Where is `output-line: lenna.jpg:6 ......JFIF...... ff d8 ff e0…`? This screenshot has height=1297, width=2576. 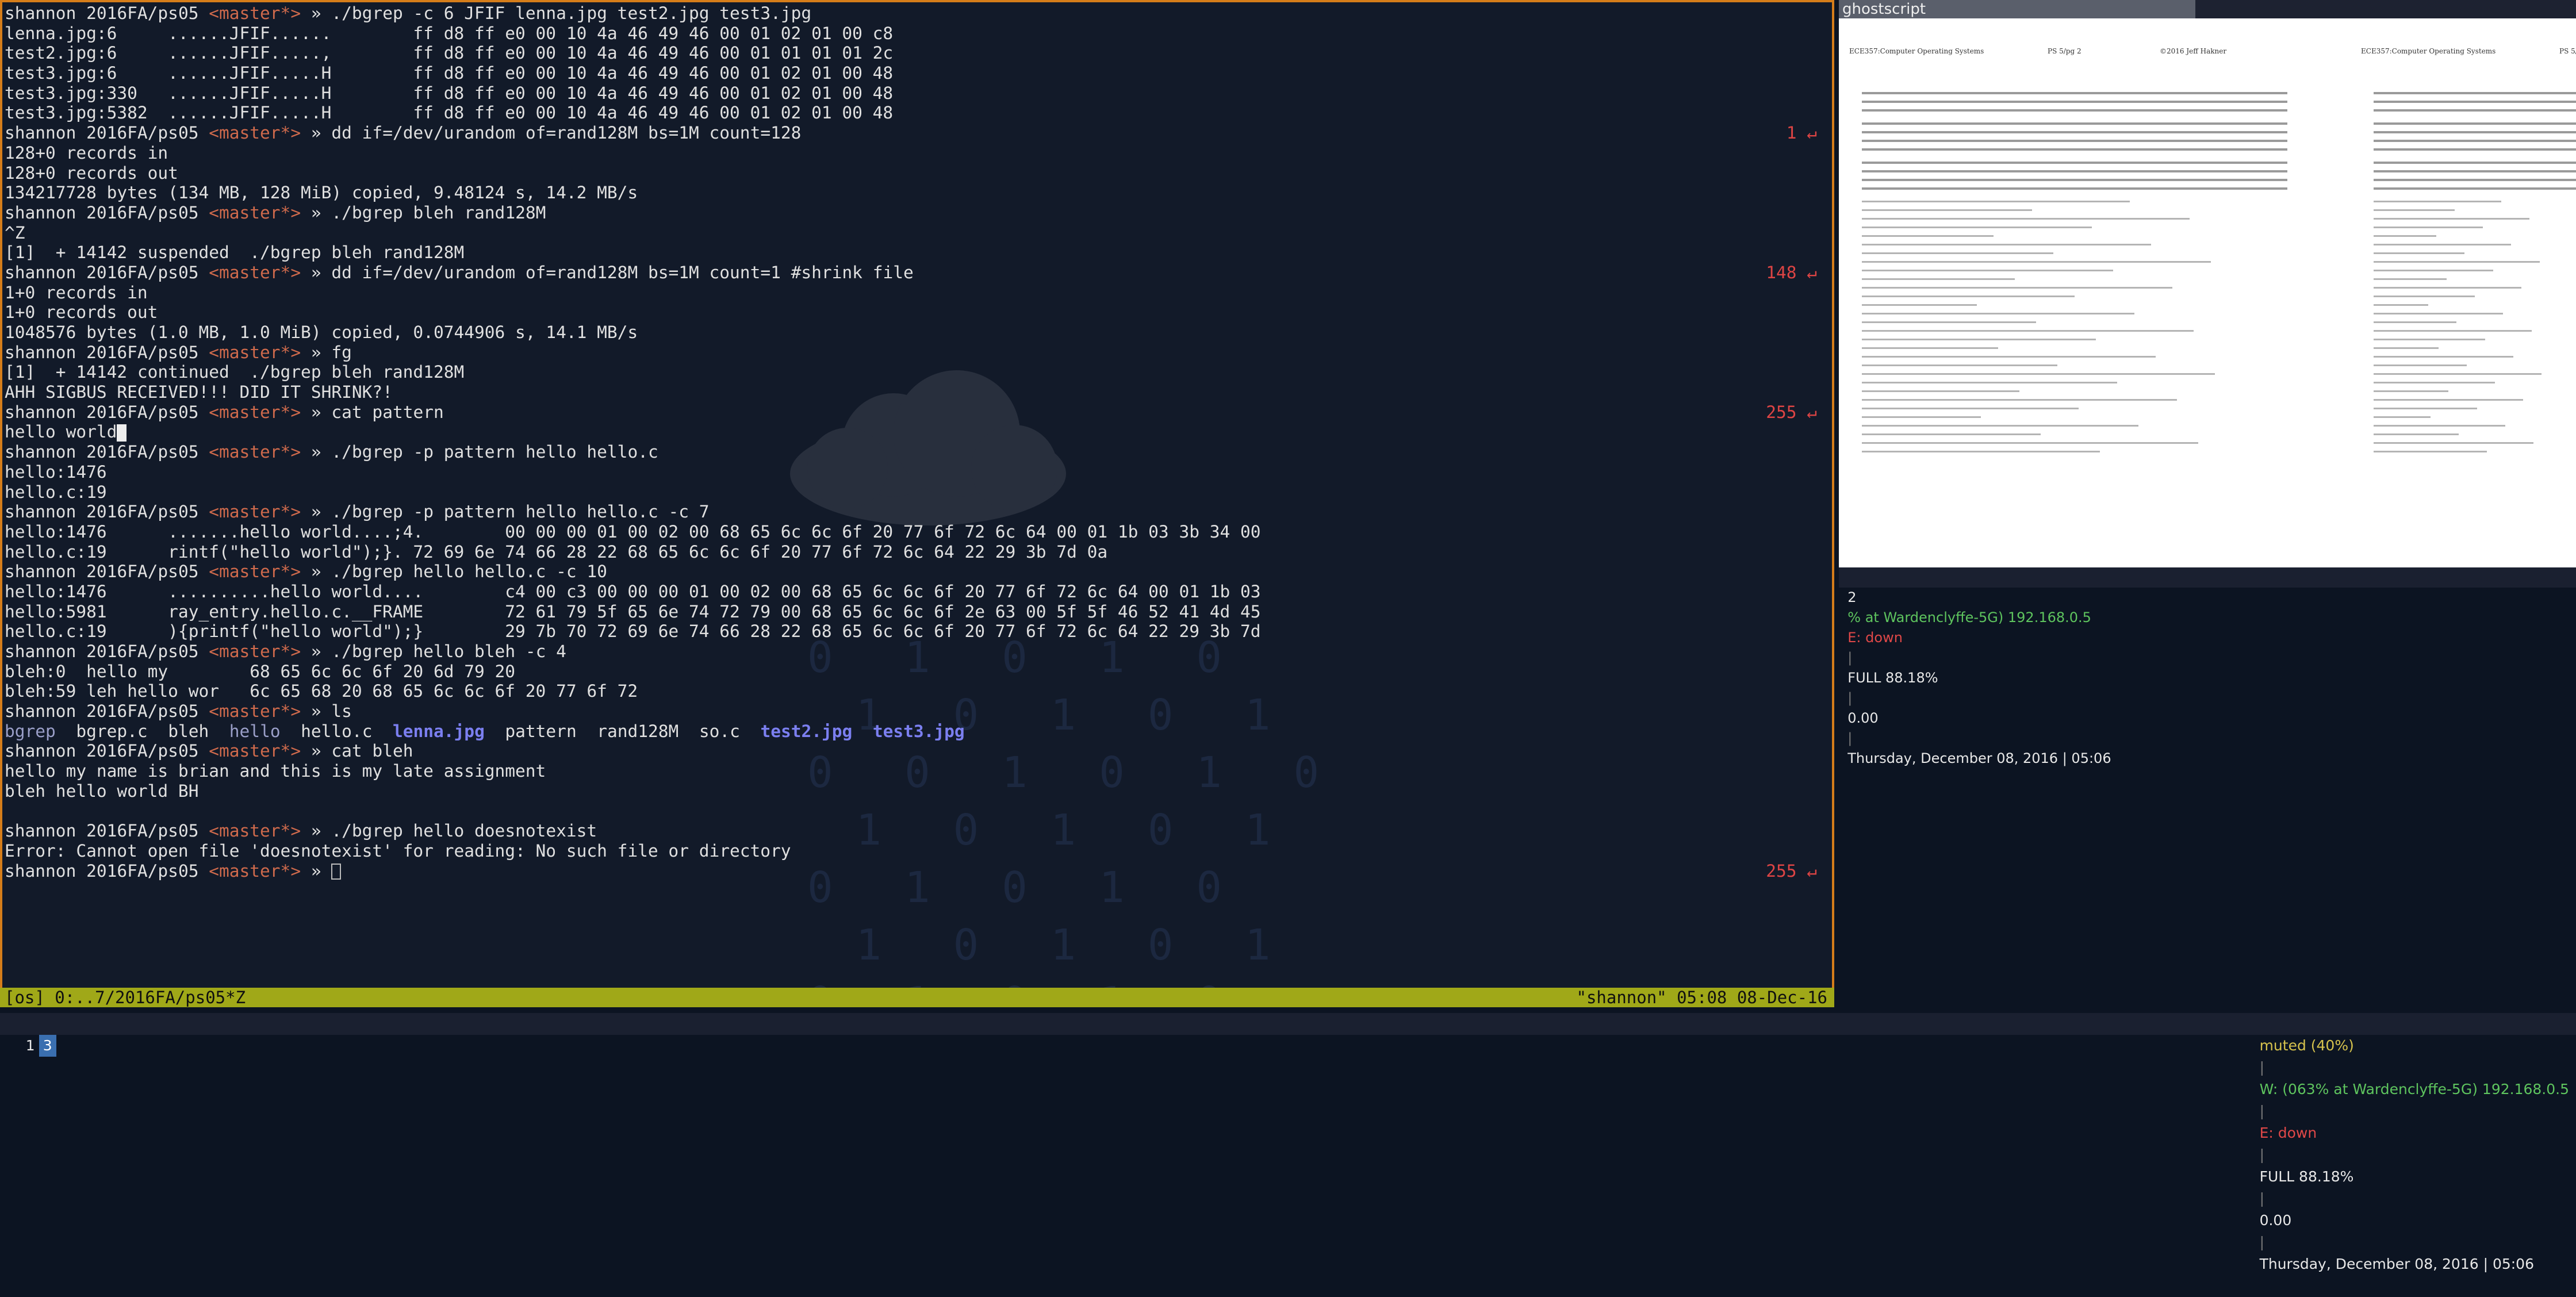
output-line: lenna.jpg:6 ......JFIF...... ff d8 ff e0… is located at coordinates (449, 33).